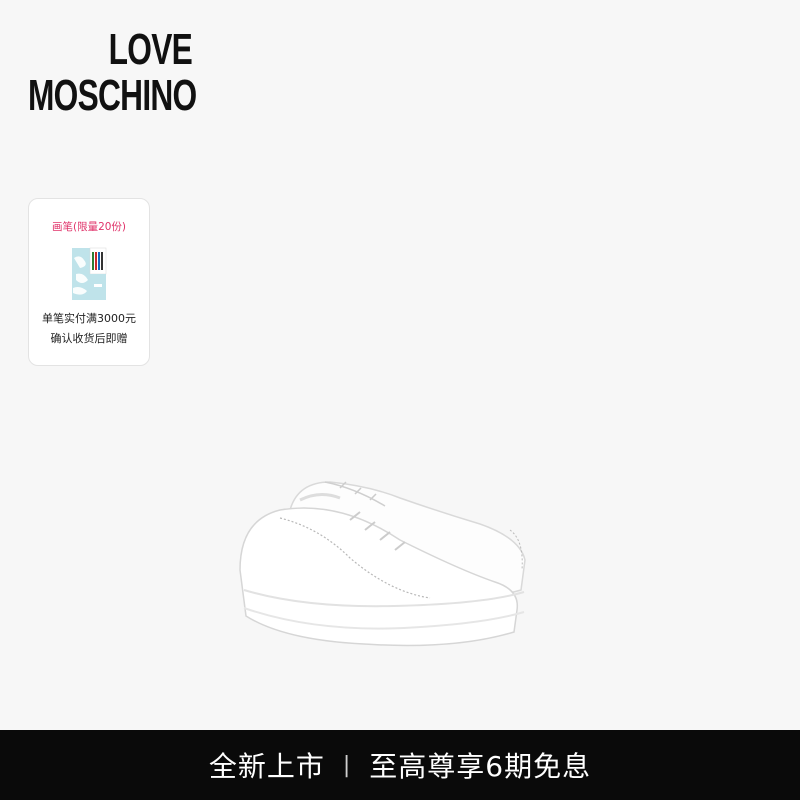  I want to click on gift-promo-card: 画笔(限量20份) 单笔实付满3000元 确认收货后即赠, so click(89, 282).